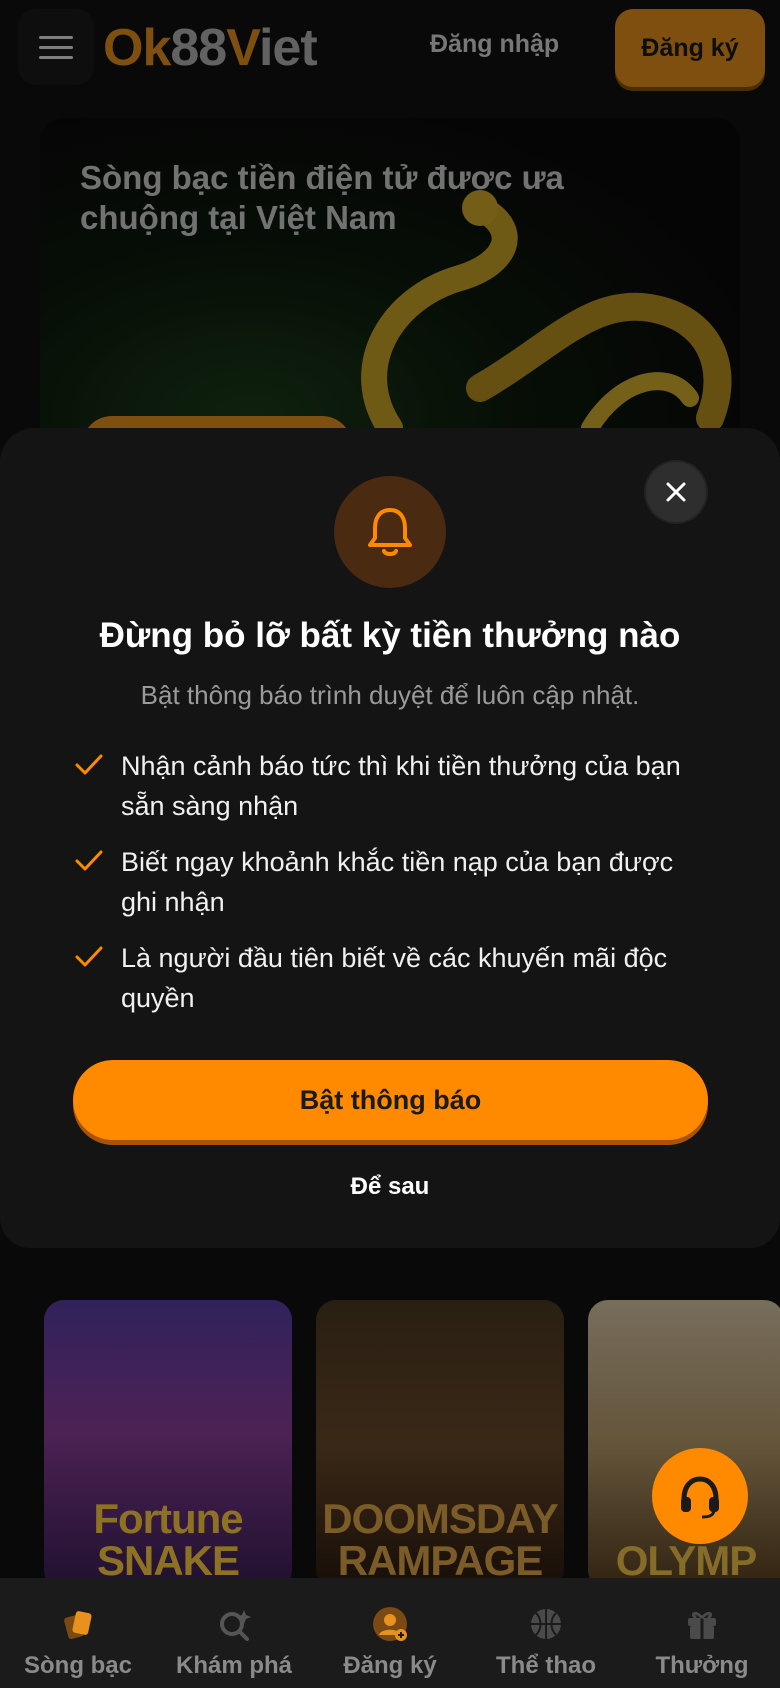 The height and width of the screenshot is (1688, 780). I want to click on nav-label: Đăng ký, so click(390, 1665).